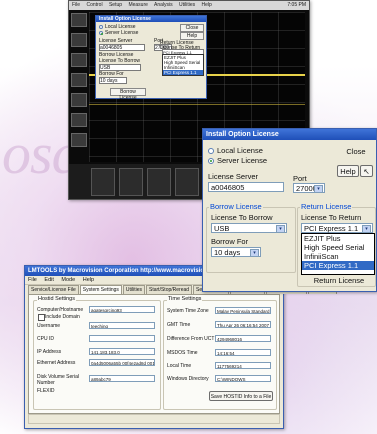 This screenshot has height=434, width=377. What do you see at coordinates (192, 28) in the screenshot?
I see `mini-close-button: Close` at bounding box center [192, 28].